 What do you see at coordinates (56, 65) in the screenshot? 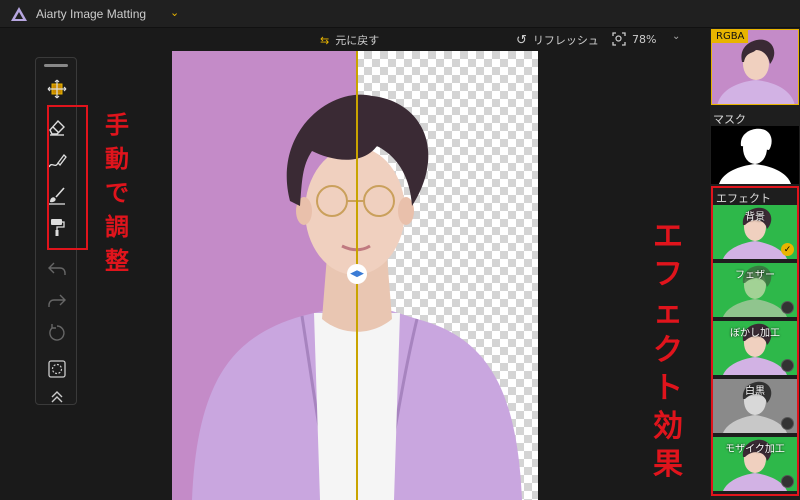
I see `toolbar-grip` at bounding box center [56, 65].